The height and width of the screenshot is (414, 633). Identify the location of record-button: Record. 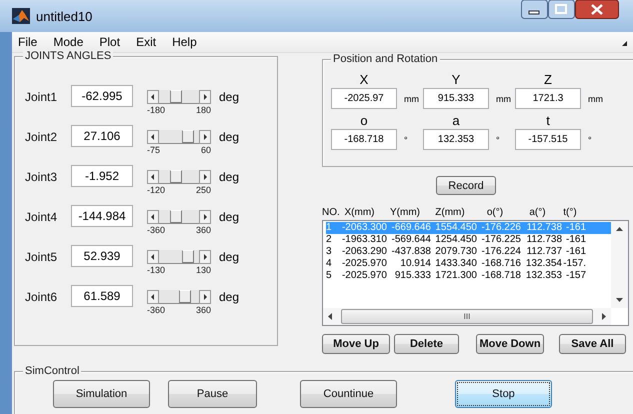
(466, 185).